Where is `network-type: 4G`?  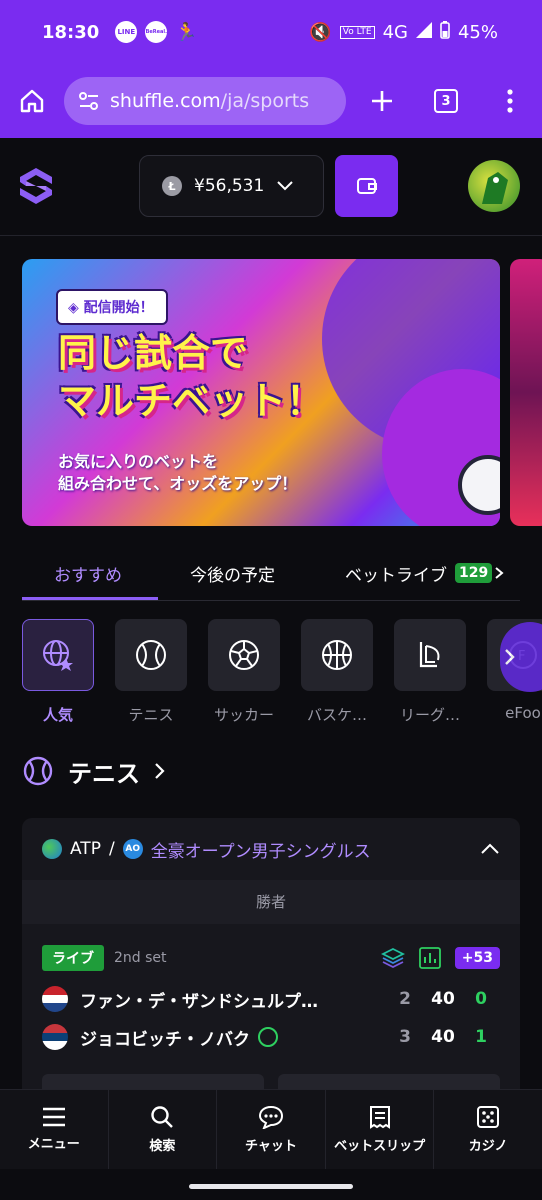
network-type: 4G is located at coordinates (395, 32).